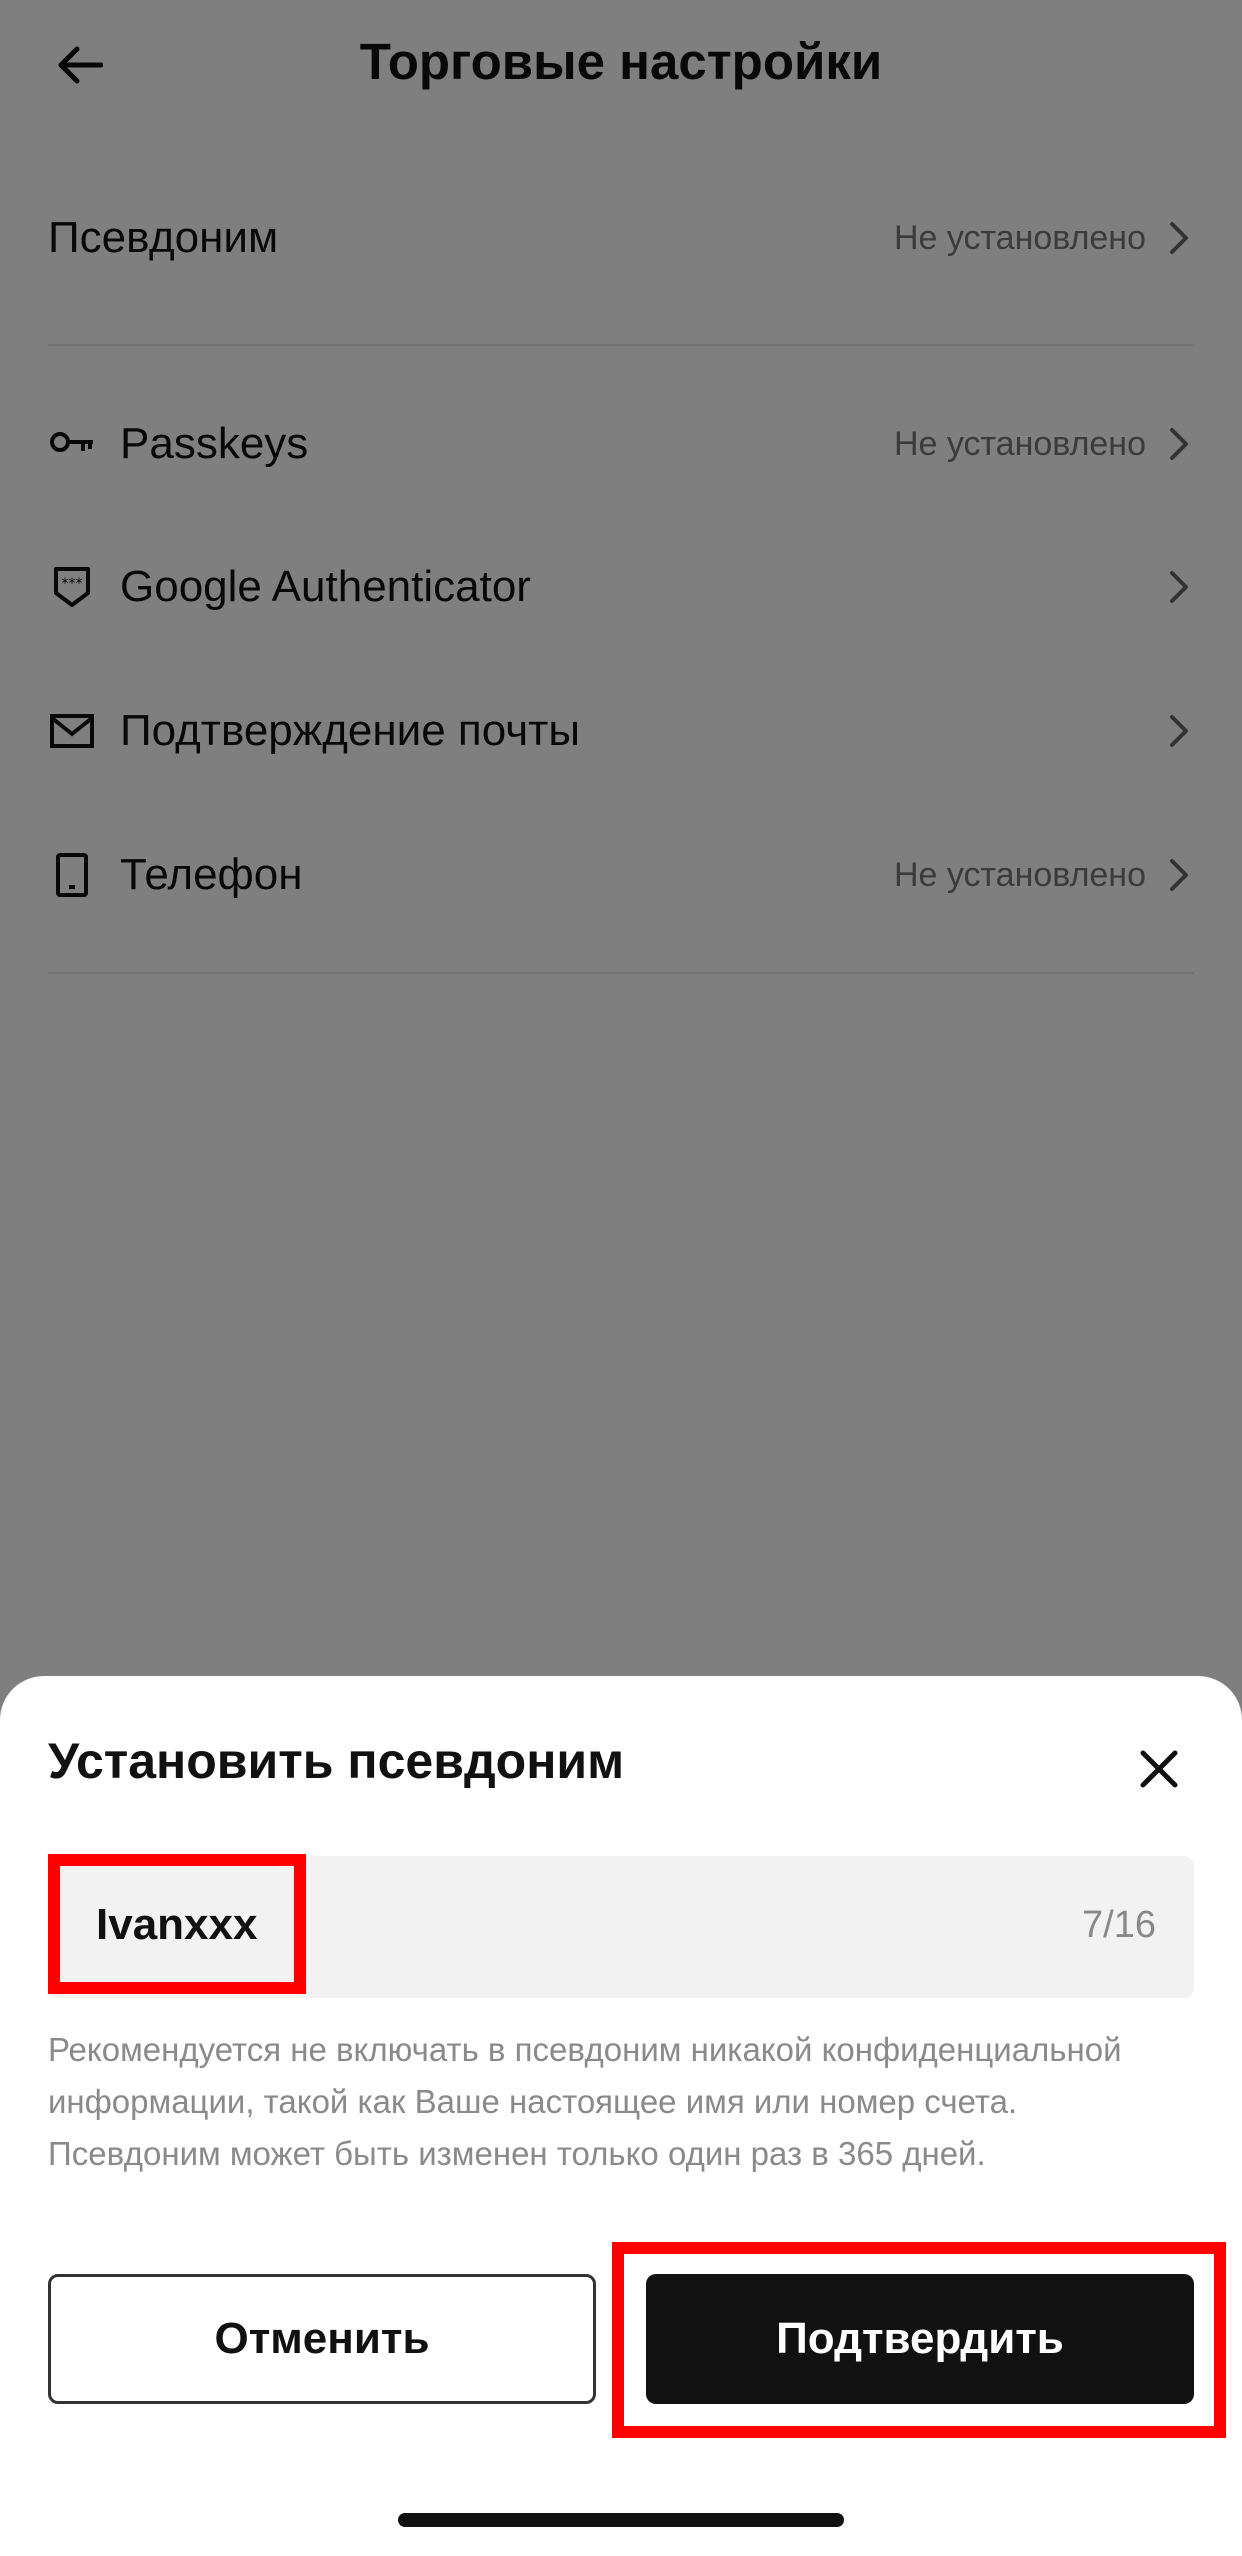 The width and height of the screenshot is (1242, 2556). Describe the element at coordinates (920, 2339) in the screenshot. I see `confirm-button: Подтвердить` at that location.